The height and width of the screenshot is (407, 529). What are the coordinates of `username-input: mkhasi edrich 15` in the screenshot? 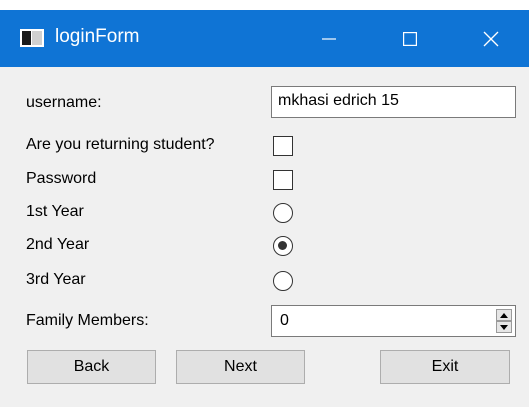 It's located at (393, 102).